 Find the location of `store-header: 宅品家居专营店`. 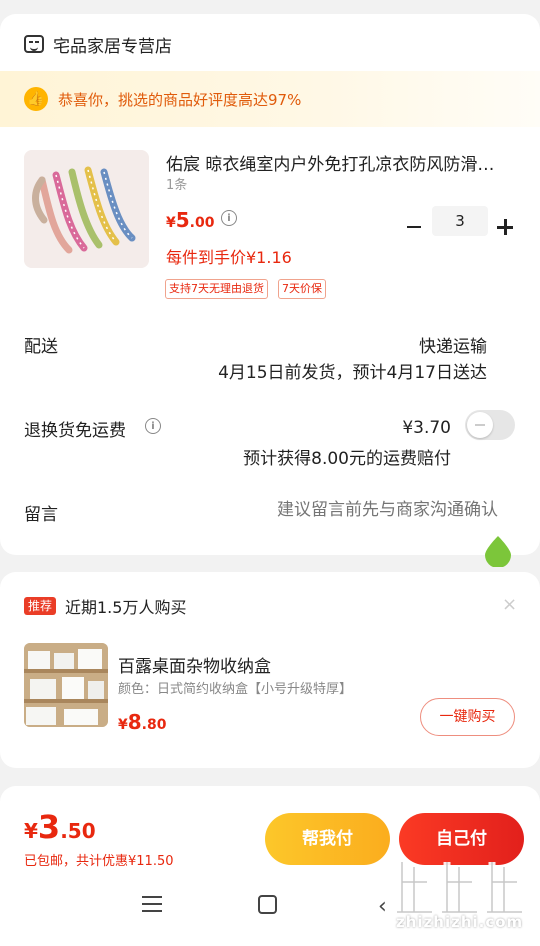

store-header: 宅品家居专营店 is located at coordinates (98, 44).